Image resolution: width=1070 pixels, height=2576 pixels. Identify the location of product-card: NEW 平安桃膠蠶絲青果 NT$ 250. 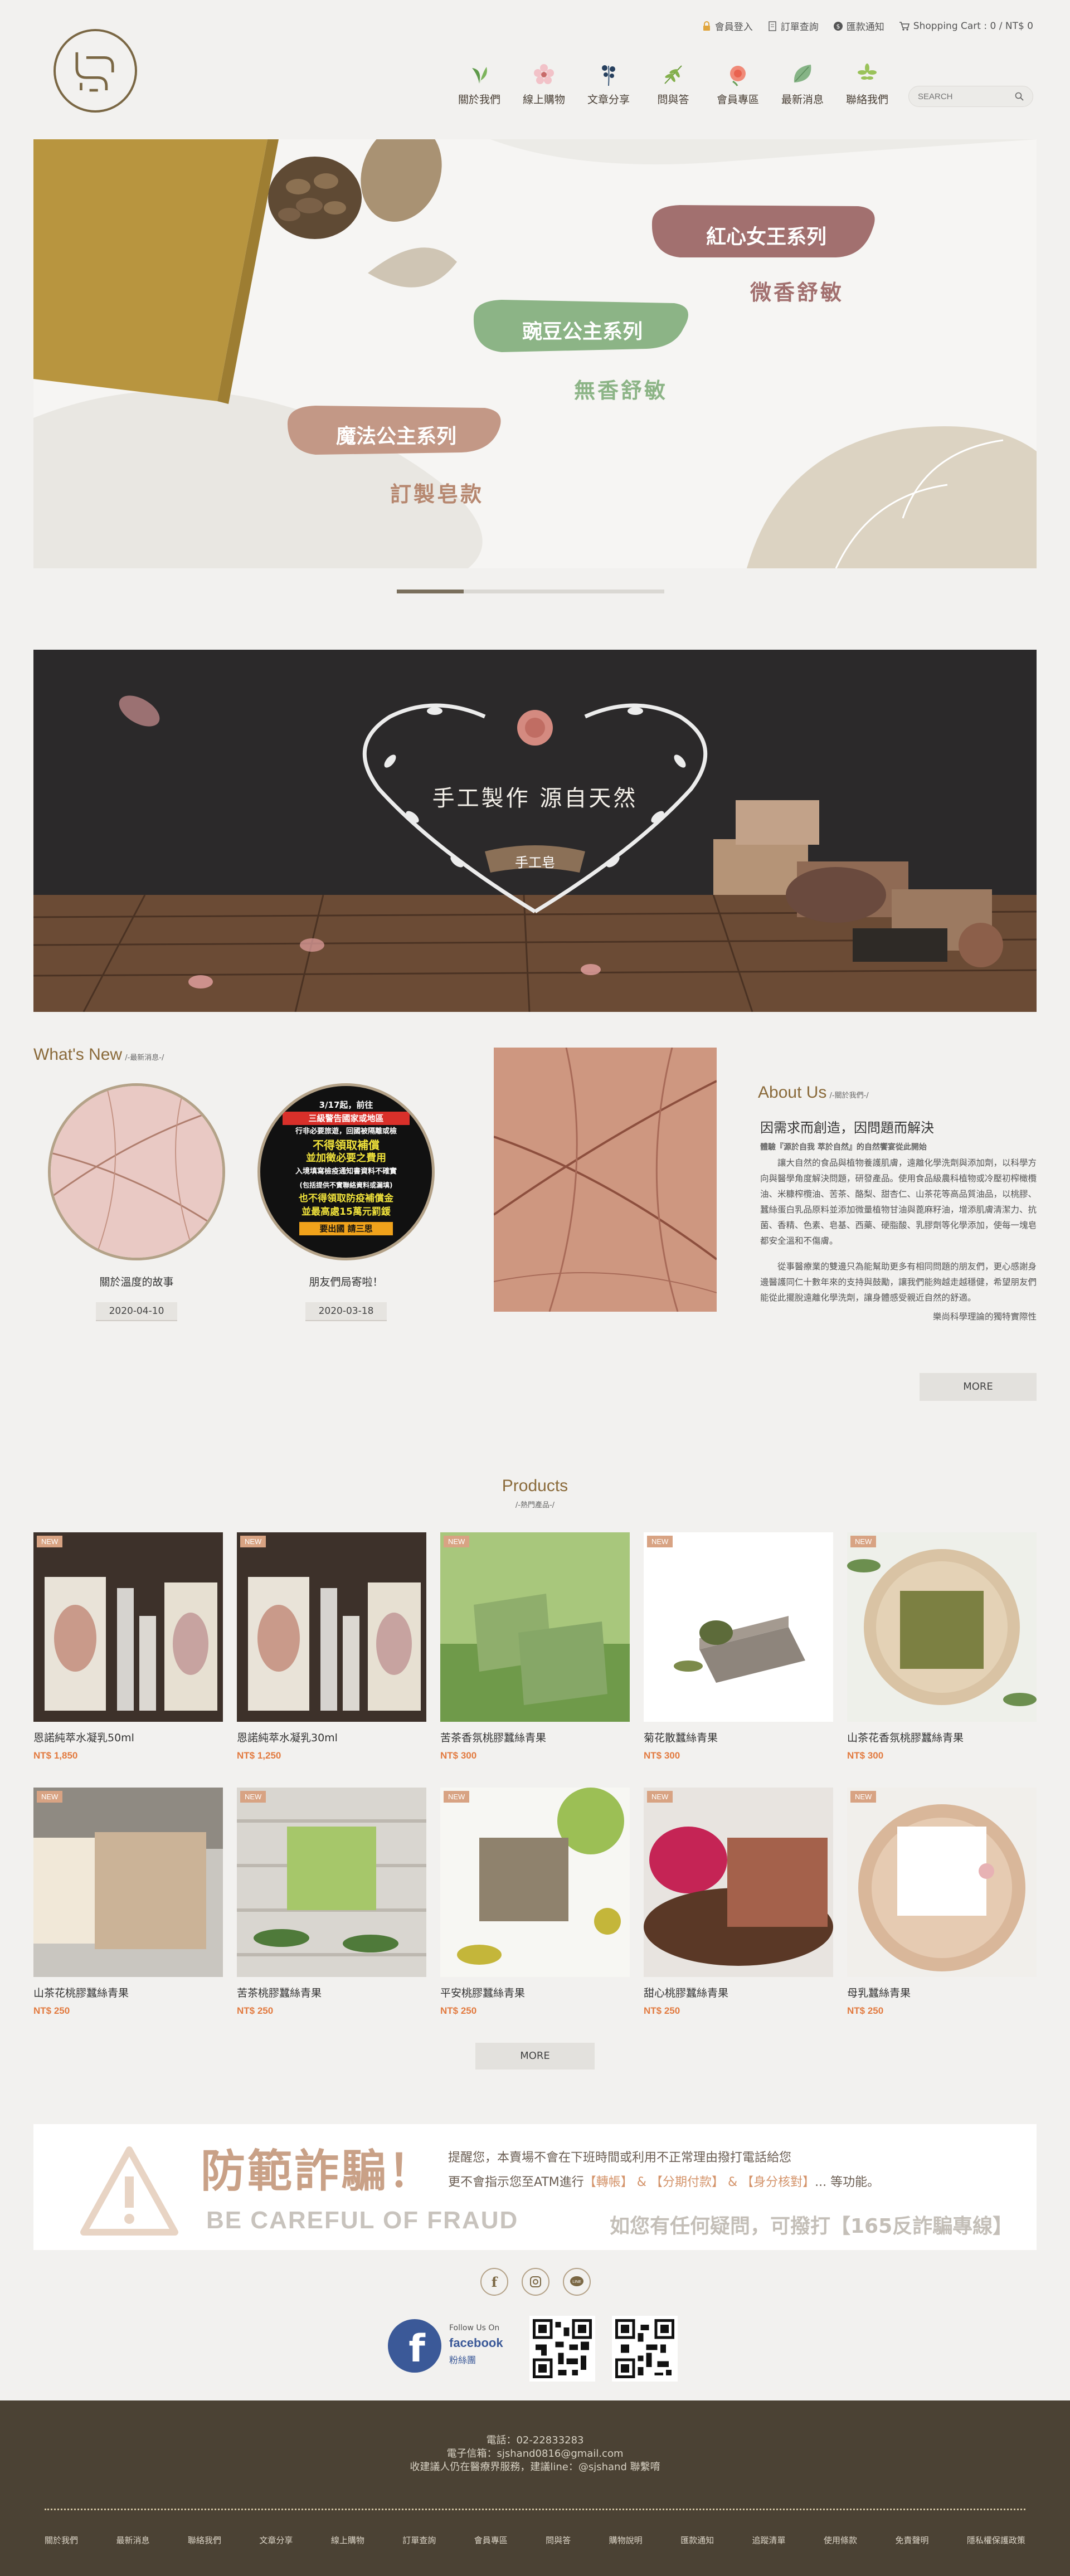
(535, 1902).